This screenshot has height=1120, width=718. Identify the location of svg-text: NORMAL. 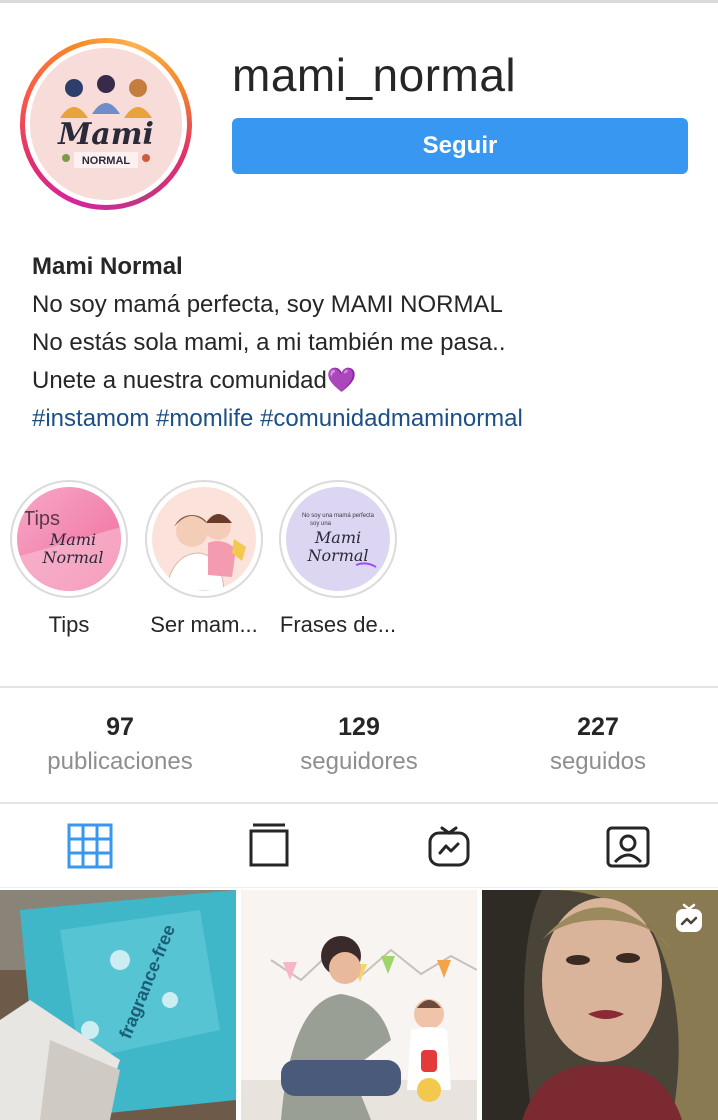
(106, 161).